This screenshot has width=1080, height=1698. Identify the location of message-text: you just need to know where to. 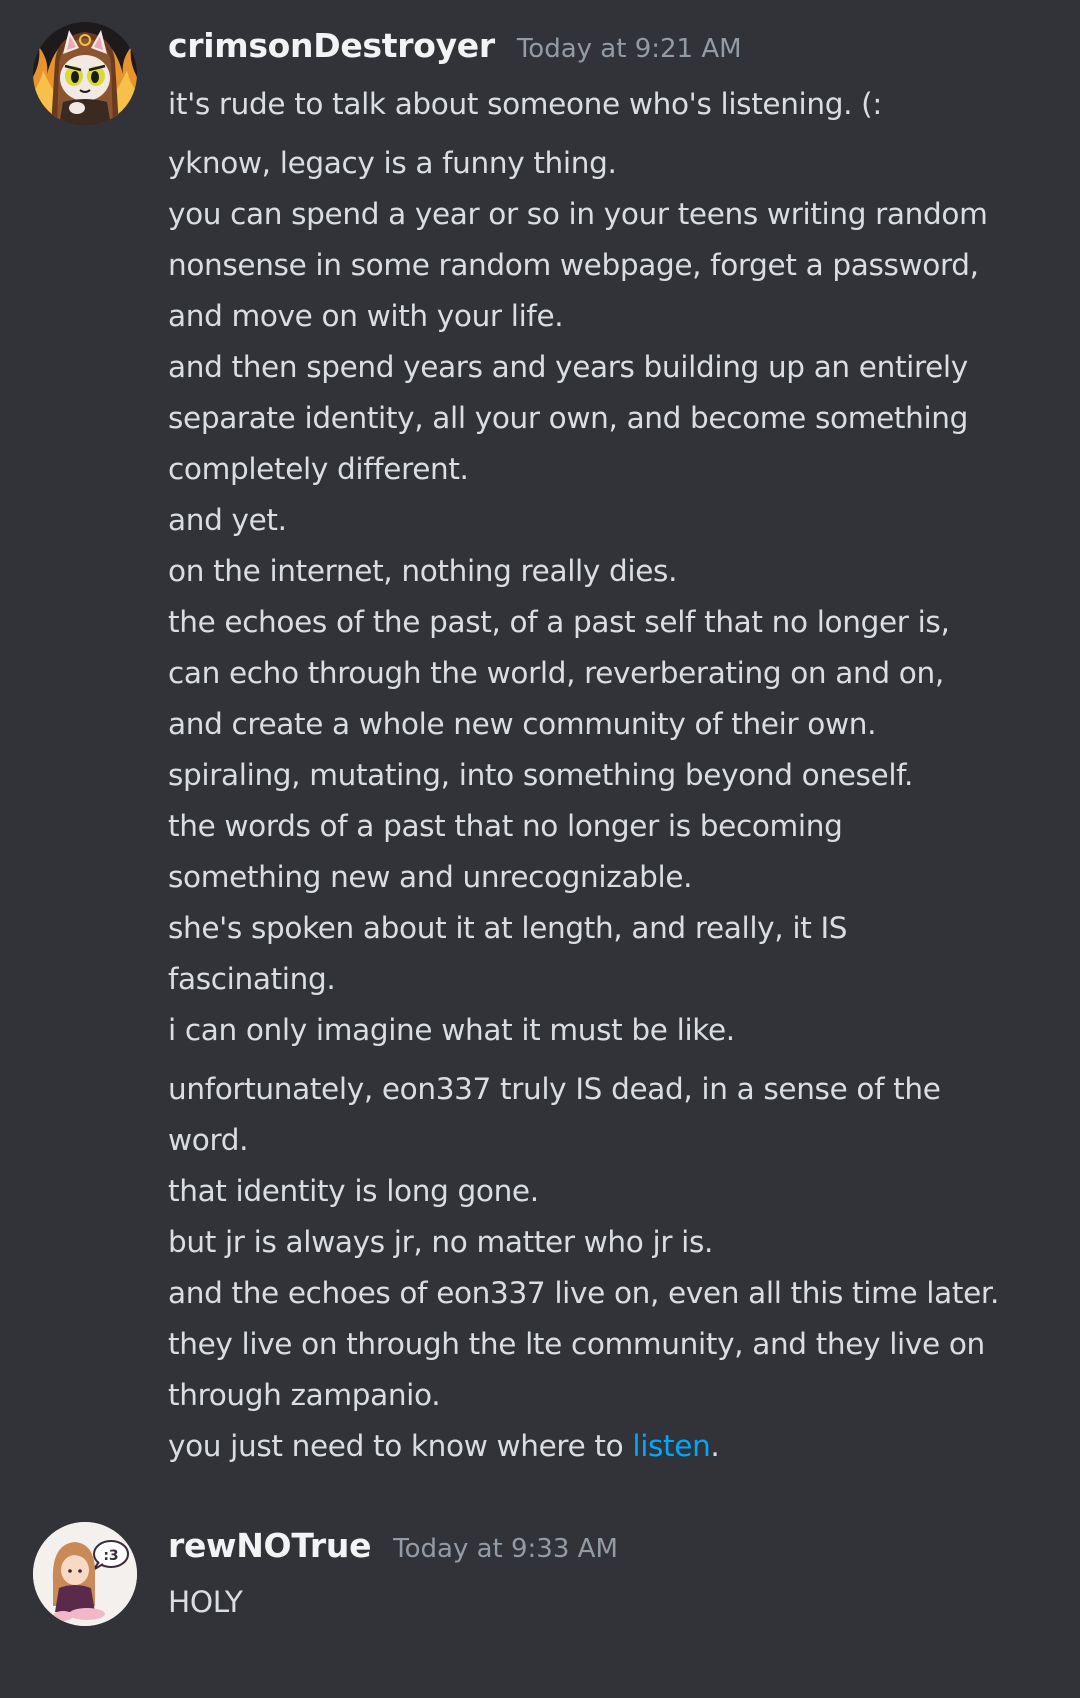
(400, 1446).